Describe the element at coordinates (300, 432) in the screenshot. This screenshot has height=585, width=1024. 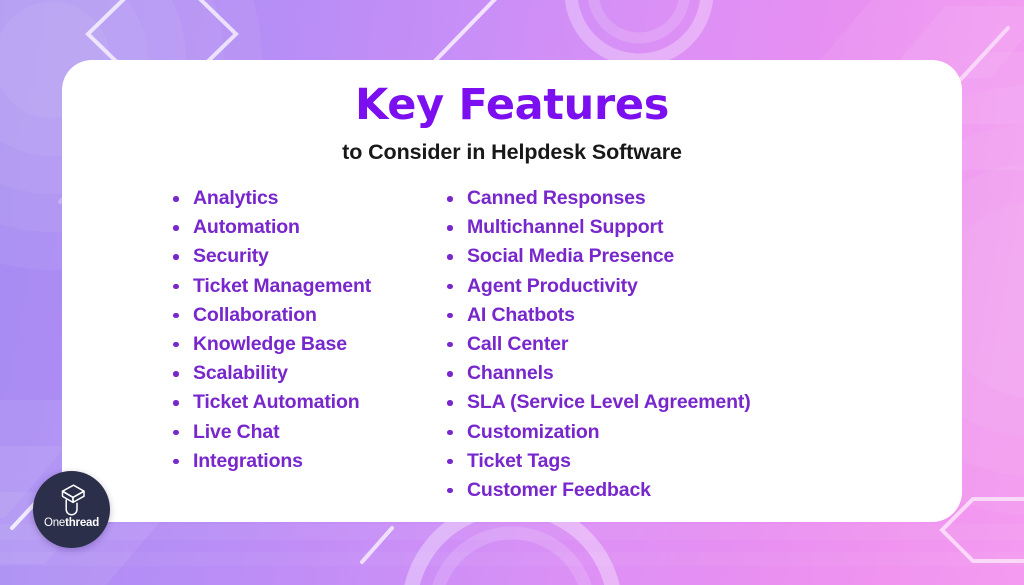
I see `list-item: Live Chat` at that location.